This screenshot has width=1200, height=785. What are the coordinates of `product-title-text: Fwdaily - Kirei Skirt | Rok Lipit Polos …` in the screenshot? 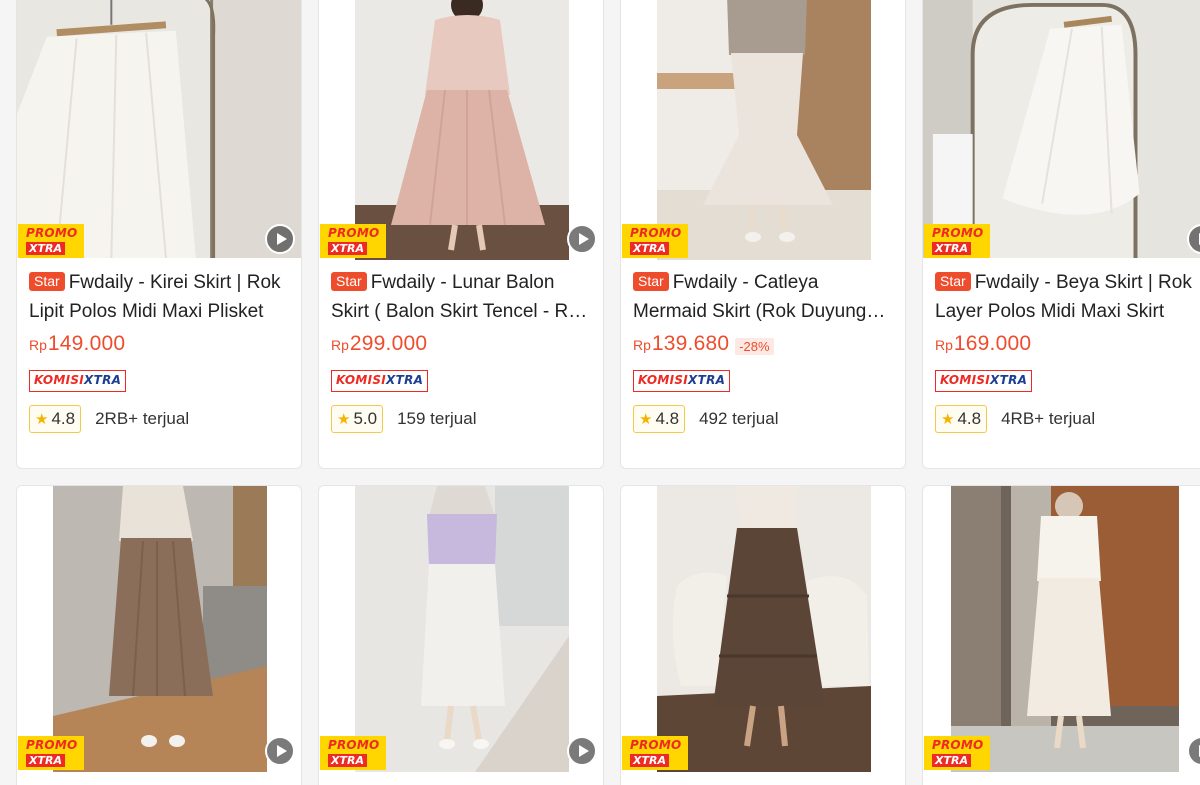 It's located at (155, 297).